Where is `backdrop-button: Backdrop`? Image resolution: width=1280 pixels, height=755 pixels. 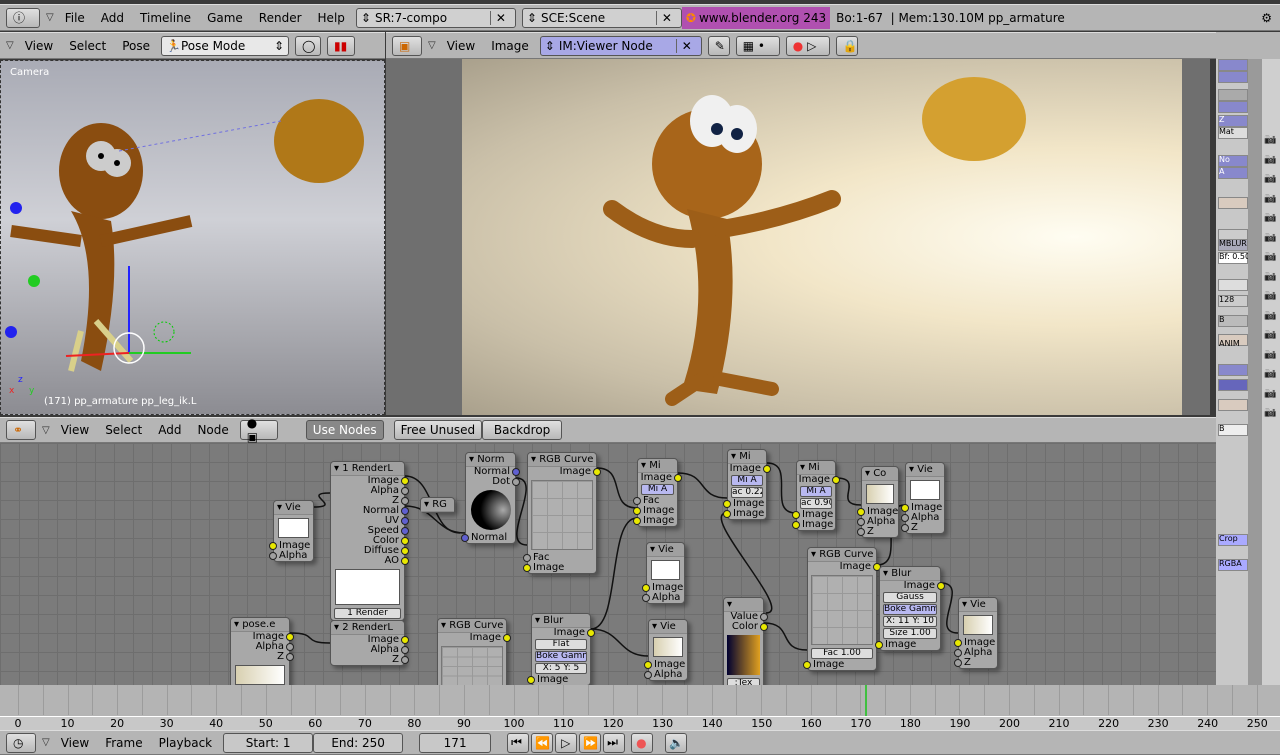 backdrop-button: Backdrop is located at coordinates (522, 430).